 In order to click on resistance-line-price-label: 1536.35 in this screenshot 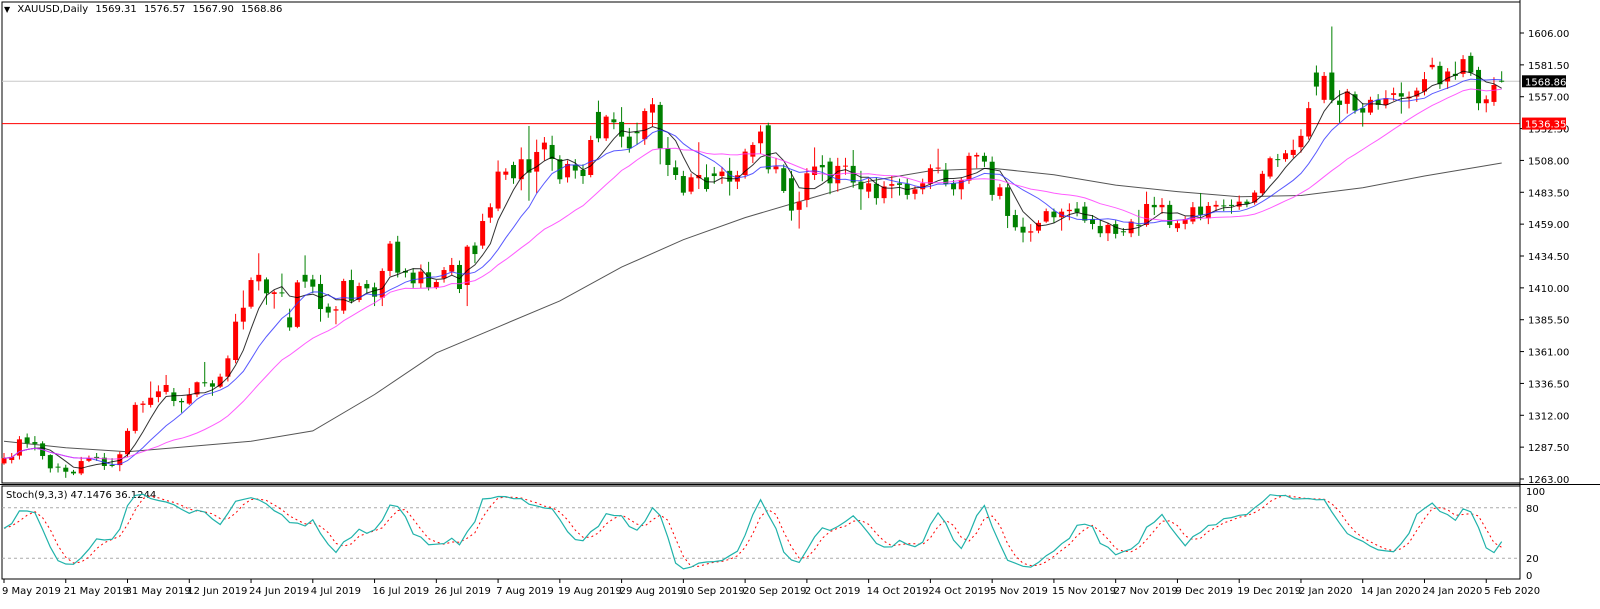, I will do `click(1545, 125)`.